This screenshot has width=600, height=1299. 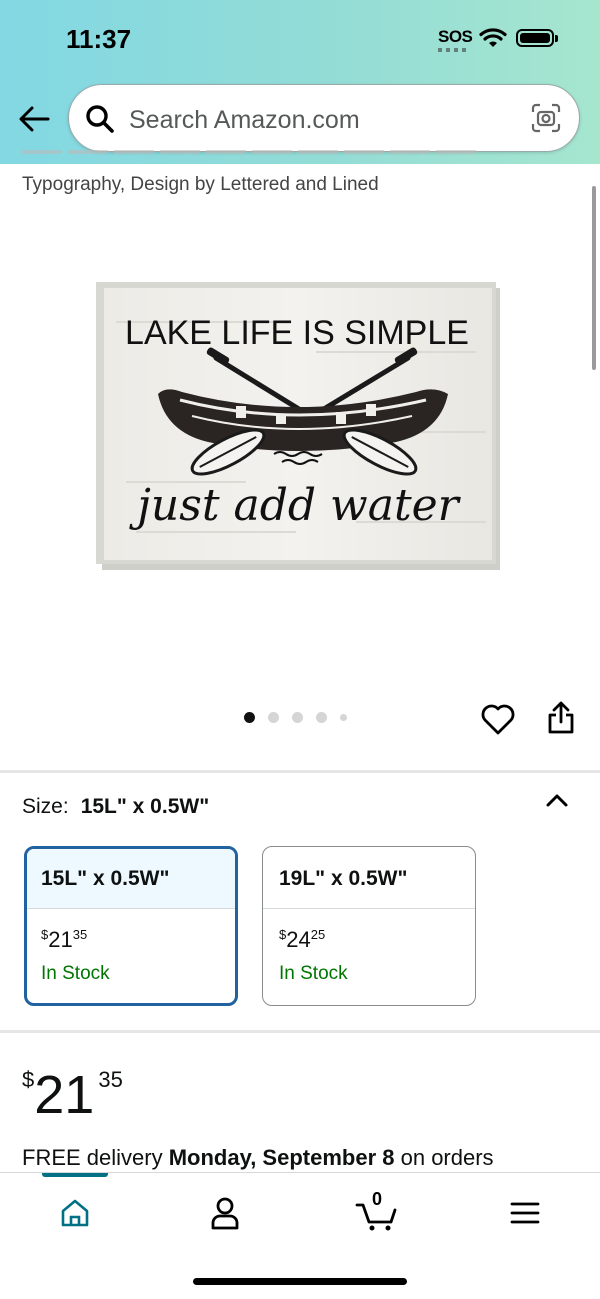 What do you see at coordinates (297, 333) in the screenshot?
I see `image-text-line1: LAKE LIFE IS SIMPLE` at bounding box center [297, 333].